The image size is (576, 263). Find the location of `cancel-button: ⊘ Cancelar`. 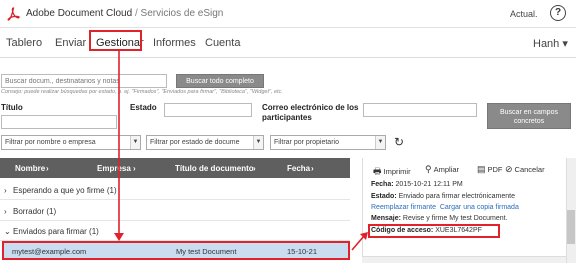

cancel-button: ⊘ Cancelar is located at coordinates (525, 169).